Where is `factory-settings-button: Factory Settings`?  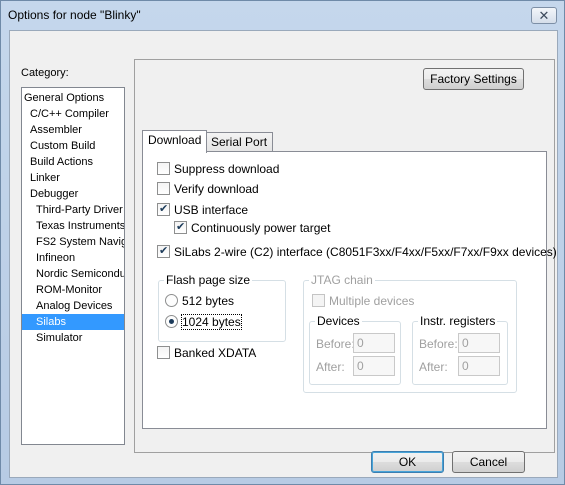
factory-settings-button: Factory Settings is located at coordinates (473, 79).